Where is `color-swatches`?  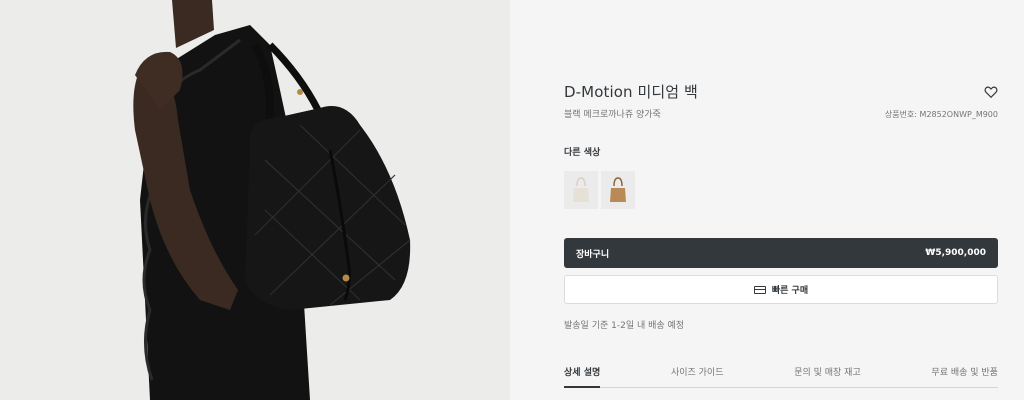
color-swatches is located at coordinates (599, 190).